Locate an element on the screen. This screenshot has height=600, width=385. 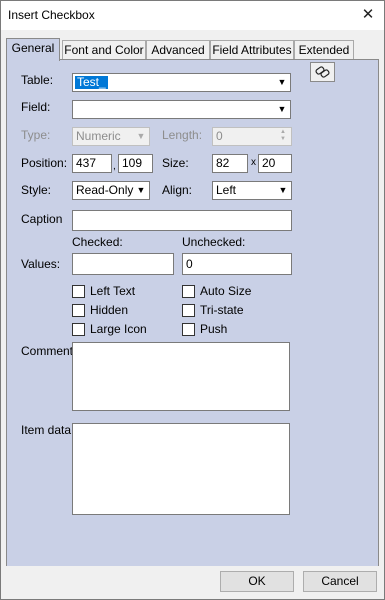
type-label: Type: is located at coordinates (36, 135).